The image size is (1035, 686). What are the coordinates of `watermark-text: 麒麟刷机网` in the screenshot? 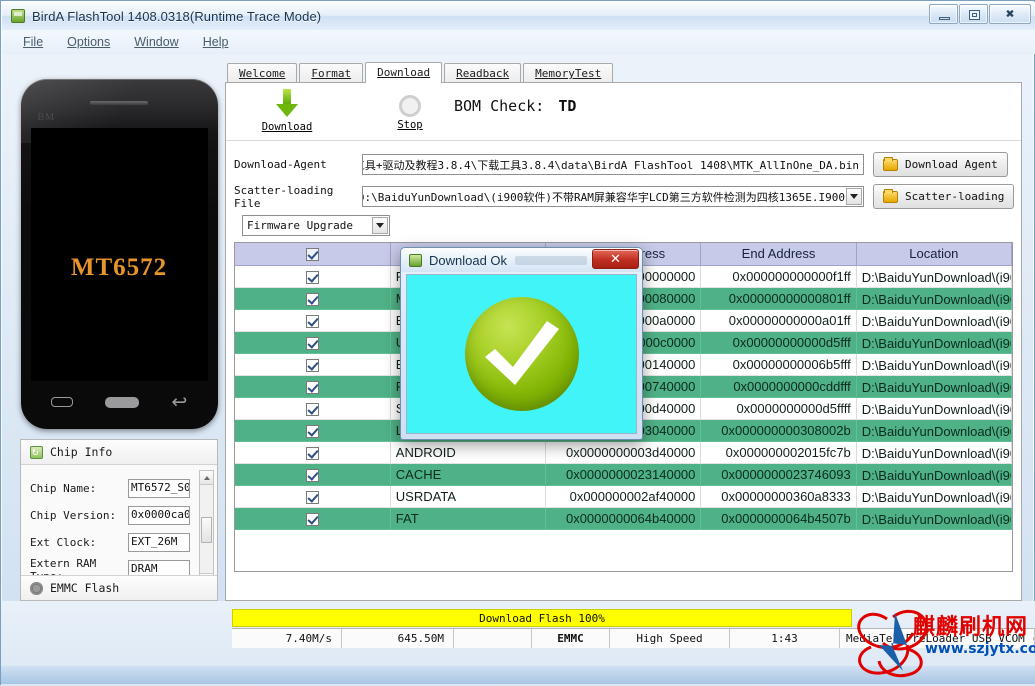 It's located at (971, 627).